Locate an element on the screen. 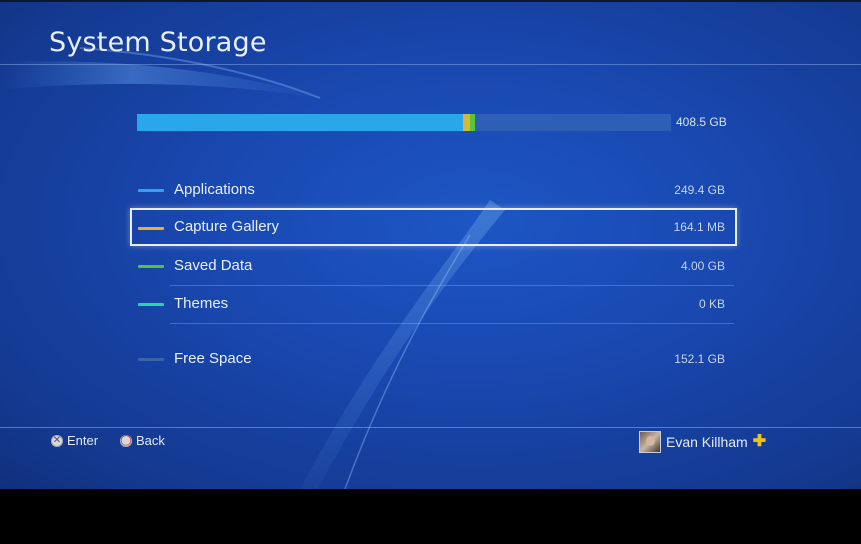  category-size: 0 KB is located at coordinates (711, 304).